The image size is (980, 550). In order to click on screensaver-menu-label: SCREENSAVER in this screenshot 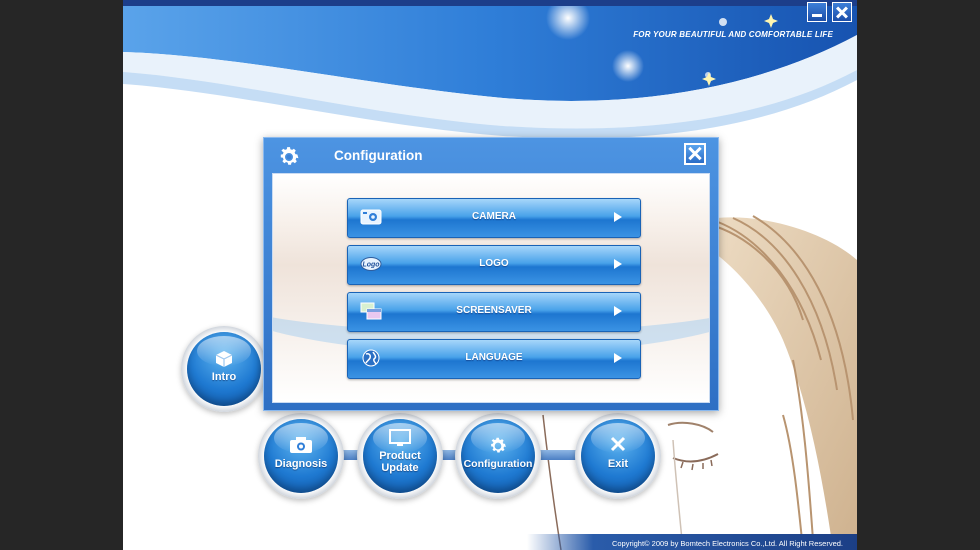, I will do `click(494, 310)`.